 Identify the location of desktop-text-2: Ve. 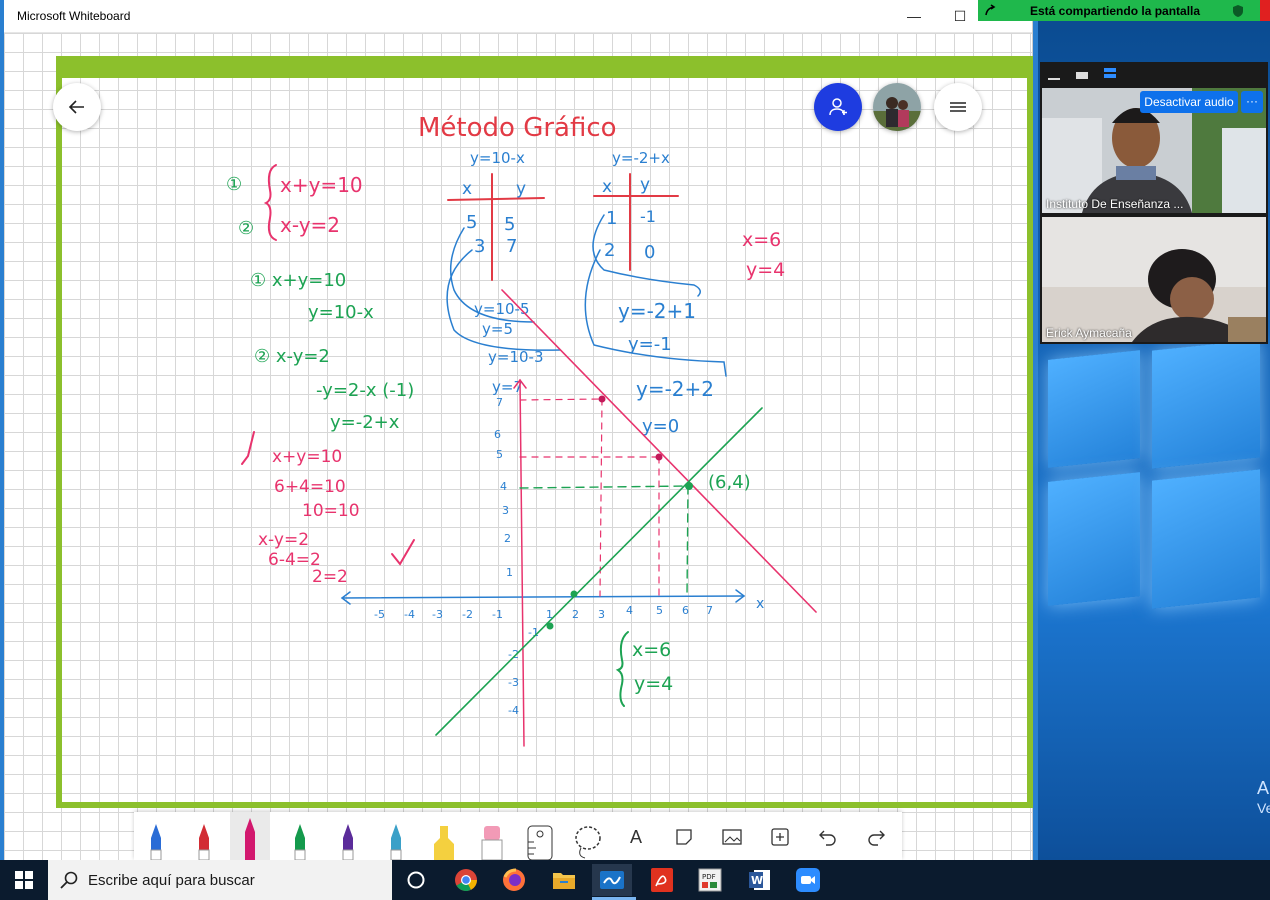
(1263, 808).